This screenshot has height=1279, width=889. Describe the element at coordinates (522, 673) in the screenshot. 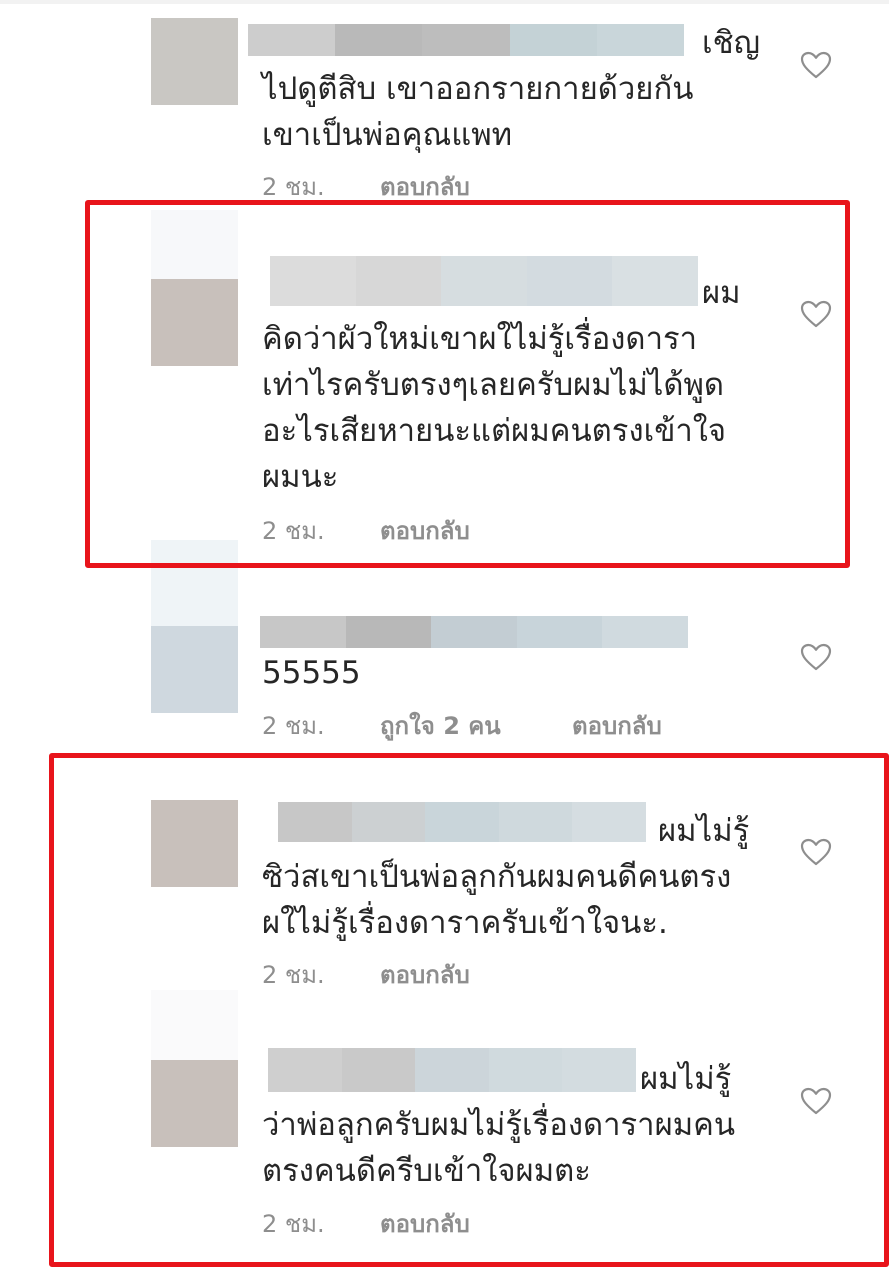

I see `comment-text: 55555` at that location.